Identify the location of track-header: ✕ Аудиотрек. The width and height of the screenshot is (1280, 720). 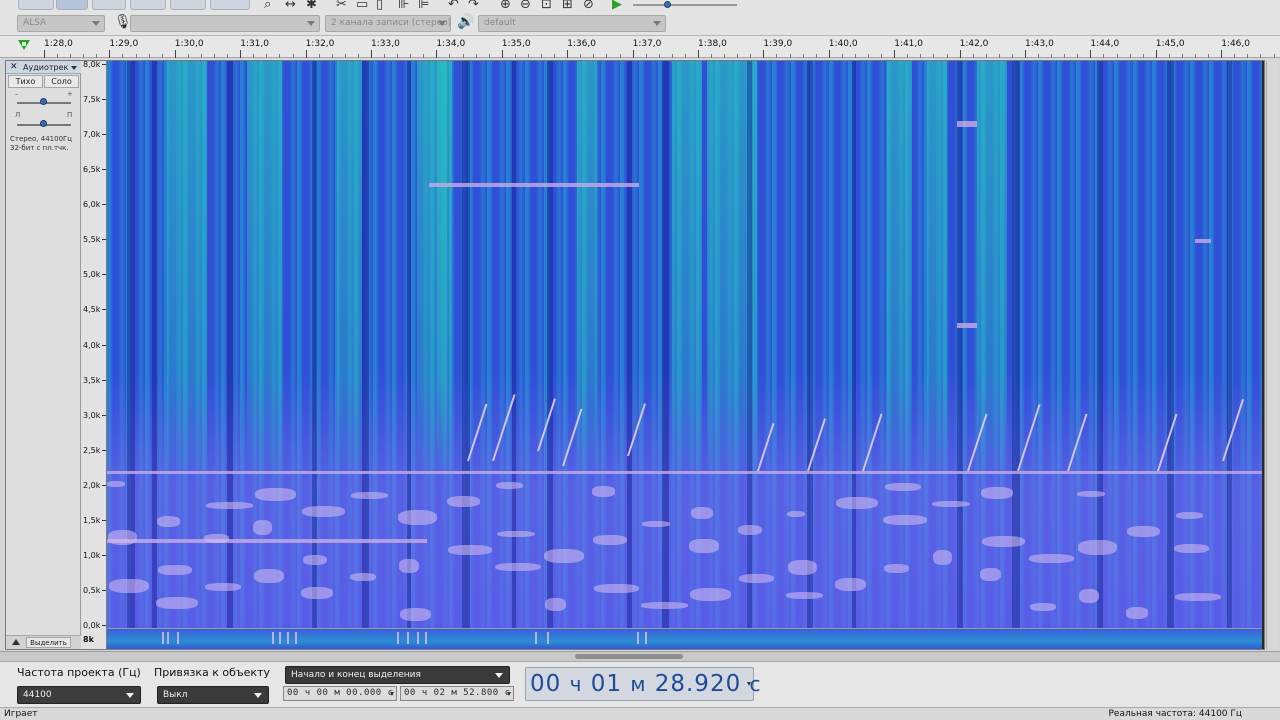
(43, 67).